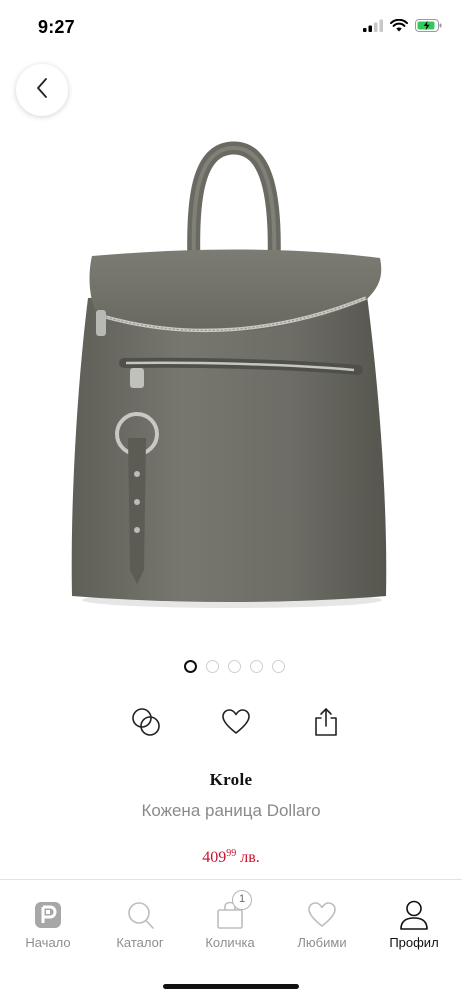  I want to click on share-button, so click(326, 724).